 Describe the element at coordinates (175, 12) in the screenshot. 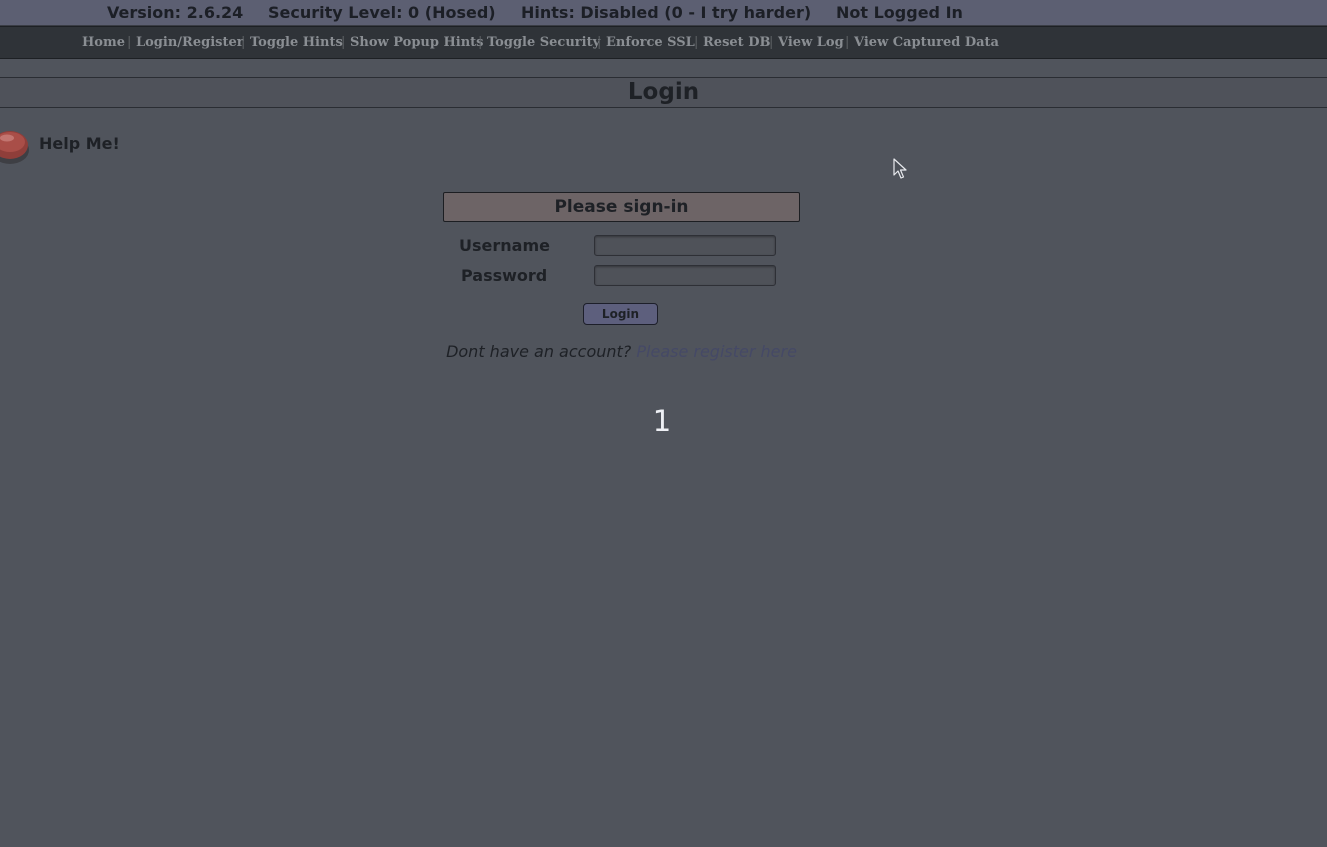

I see `version-text: Version: 2.6.24` at that location.